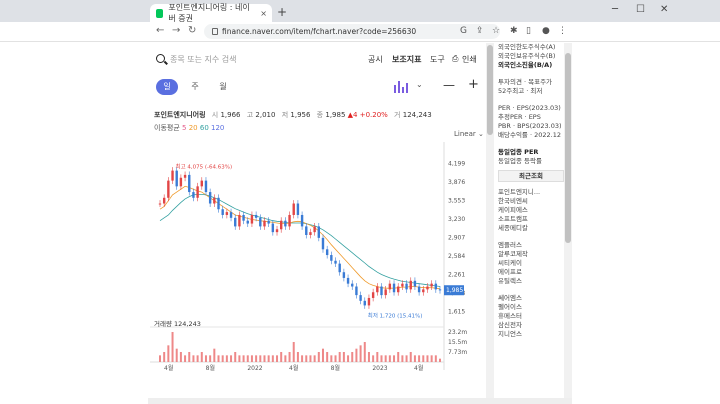  Describe the element at coordinates (531, 263) in the screenshot. I see `recent-stock-link: 씨티케이` at that location.